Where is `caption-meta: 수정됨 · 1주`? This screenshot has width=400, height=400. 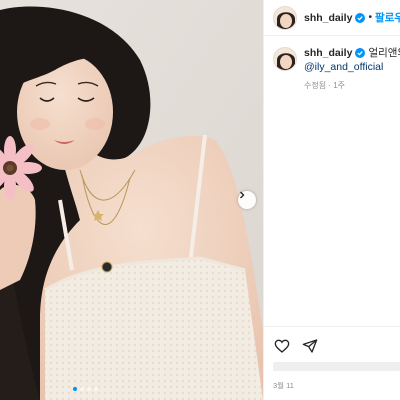 caption-meta: 수정됨 · 1주 is located at coordinates (324, 85).